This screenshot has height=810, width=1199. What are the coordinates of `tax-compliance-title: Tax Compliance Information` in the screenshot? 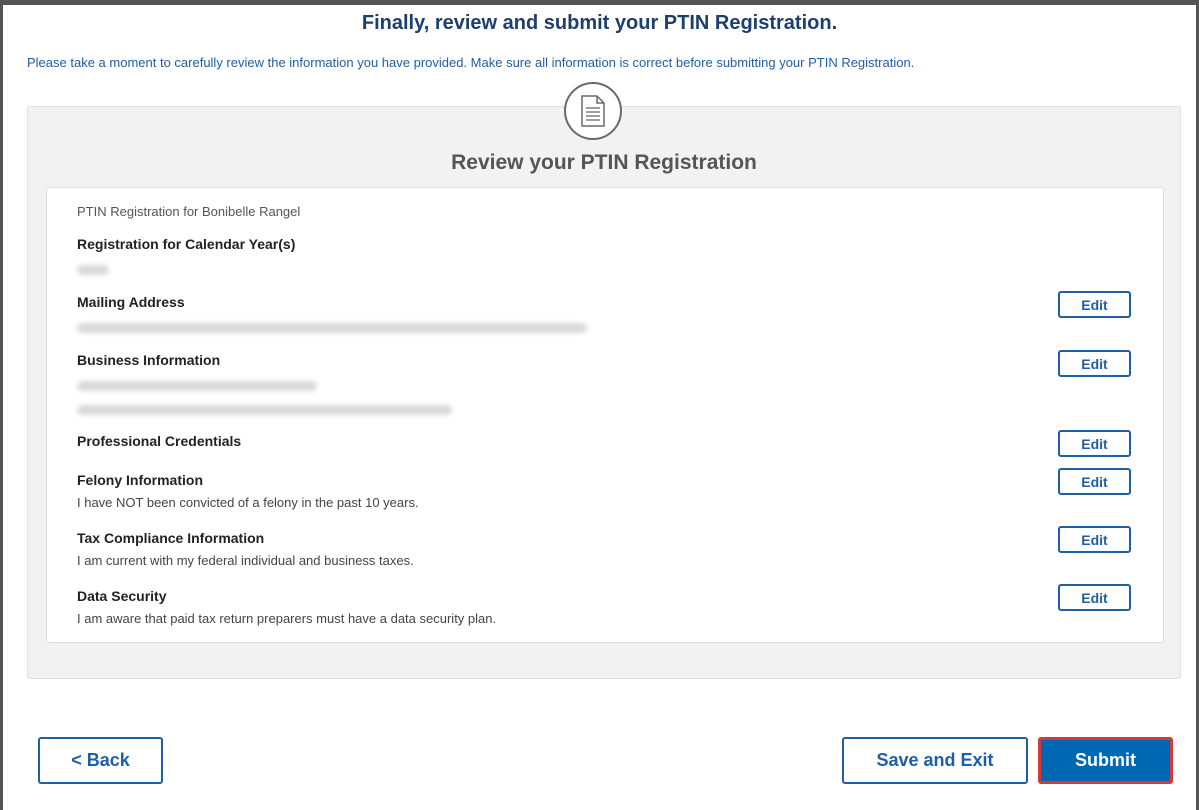 It's located at (171, 538).